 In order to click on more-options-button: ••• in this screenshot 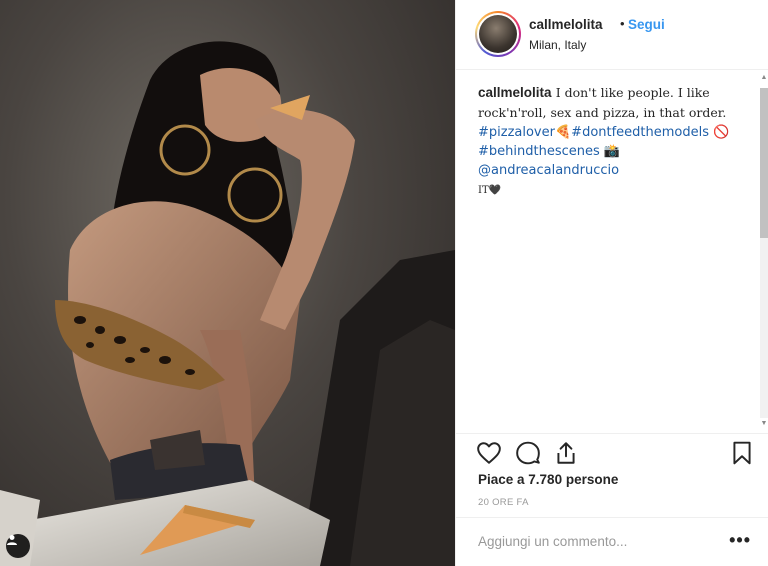, I will do `click(740, 540)`.